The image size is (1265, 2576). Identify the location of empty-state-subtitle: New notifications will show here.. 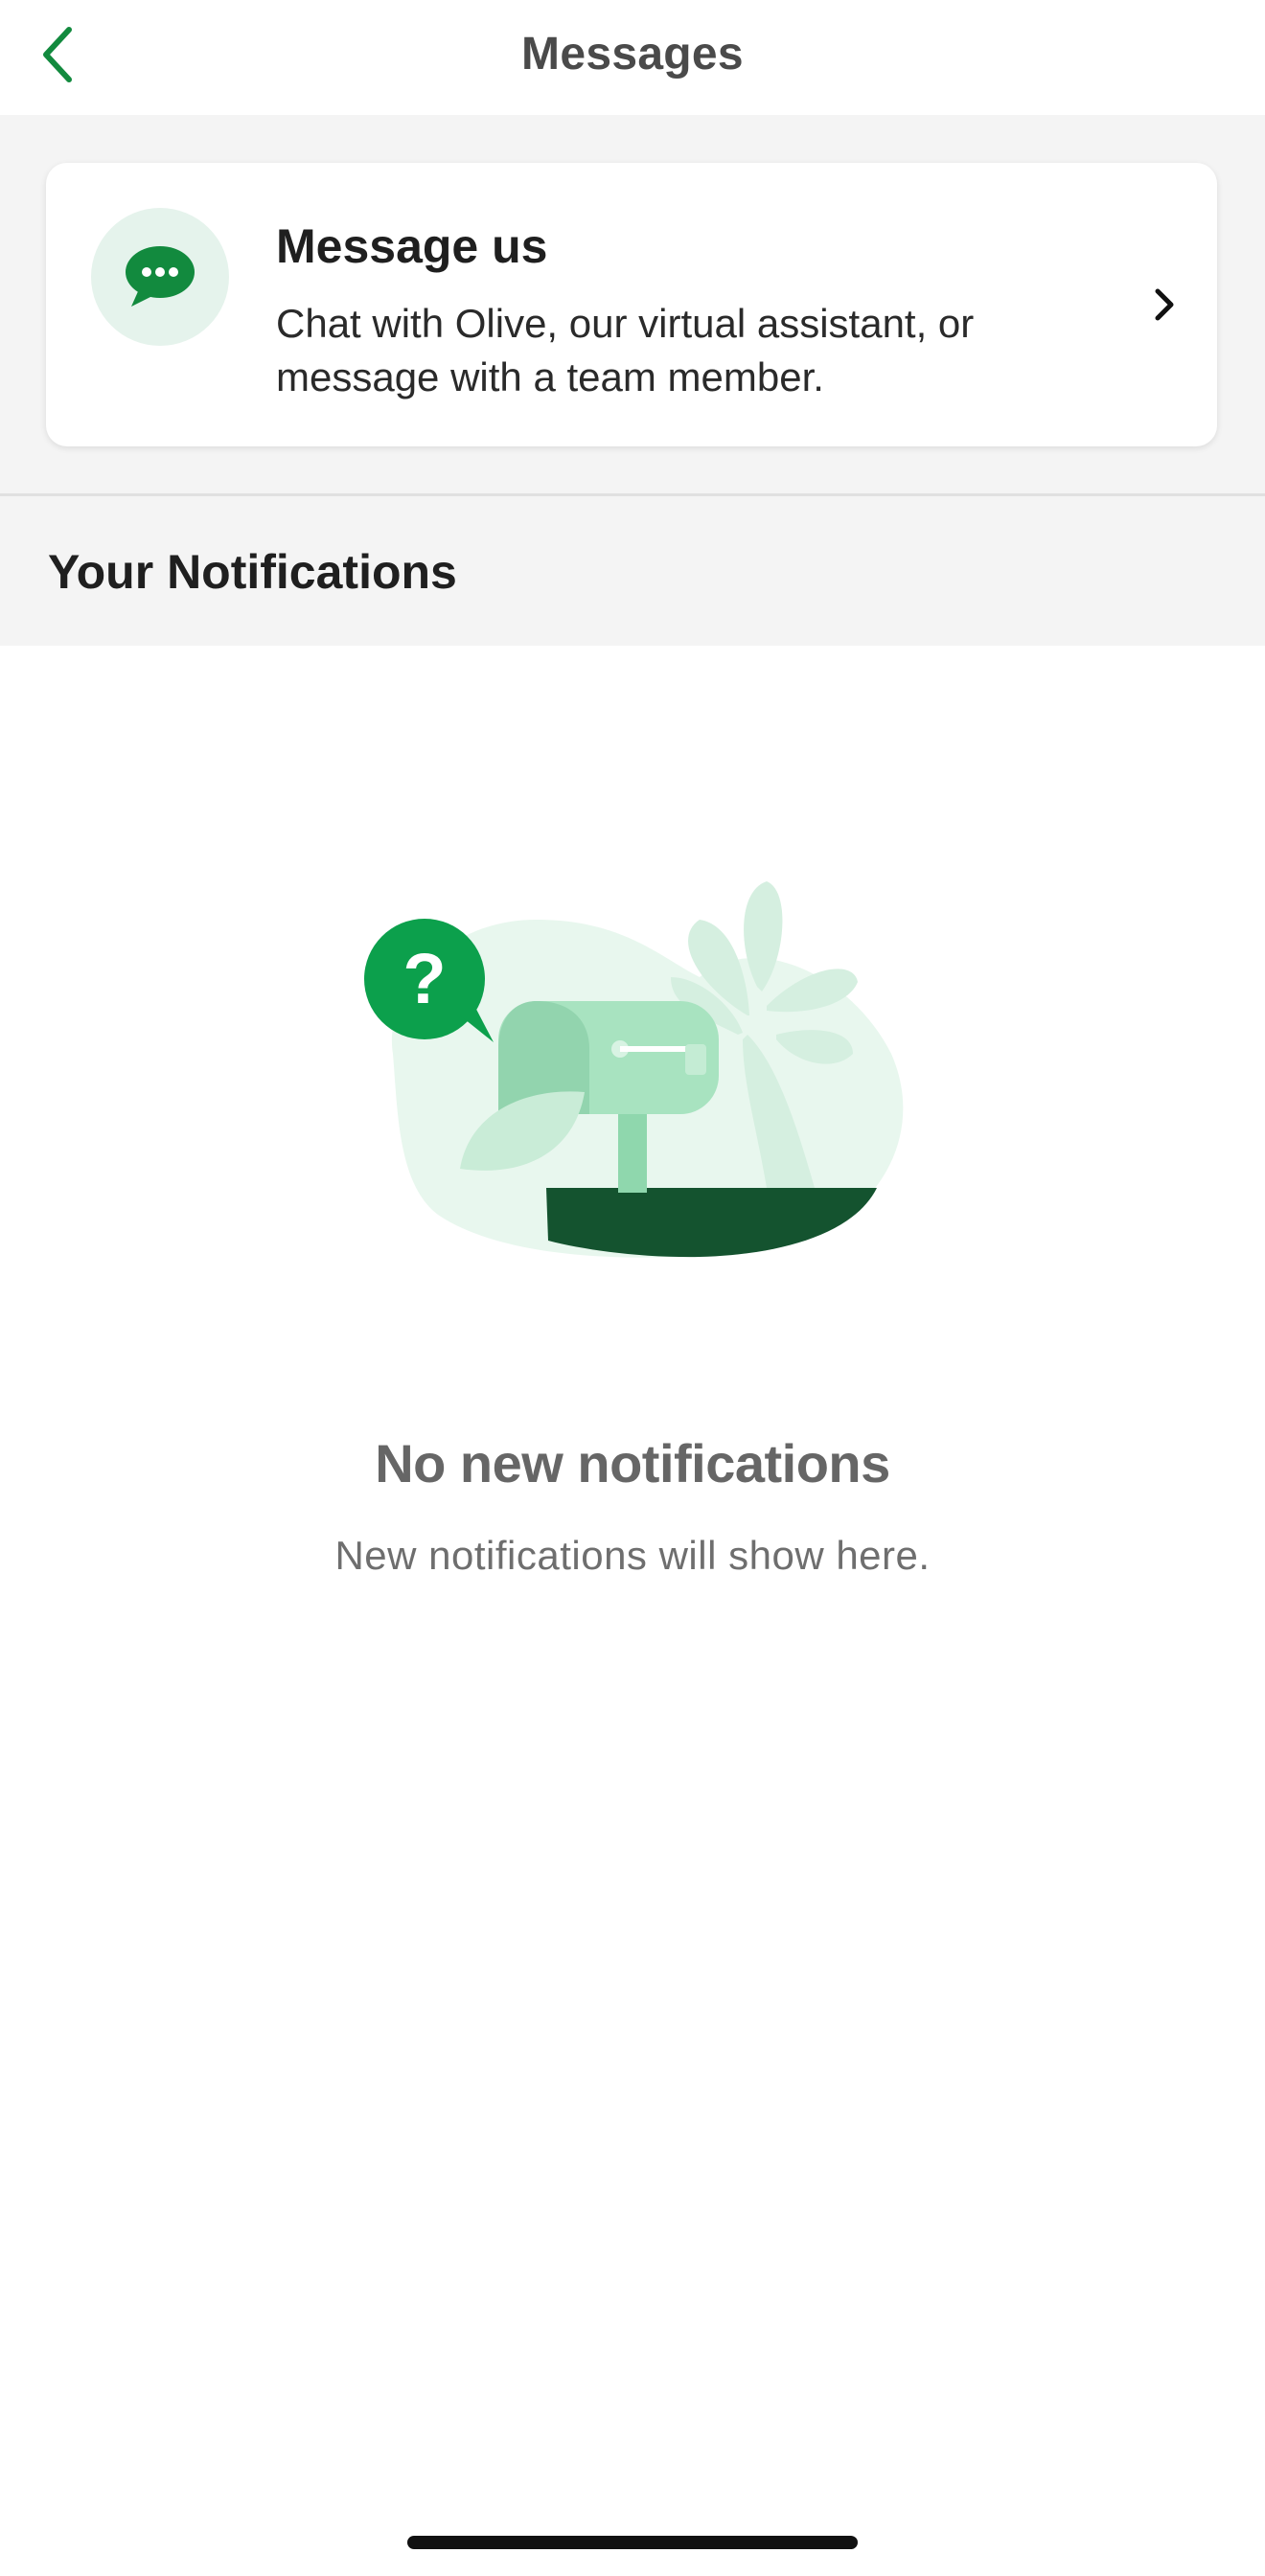
(632, 1555).